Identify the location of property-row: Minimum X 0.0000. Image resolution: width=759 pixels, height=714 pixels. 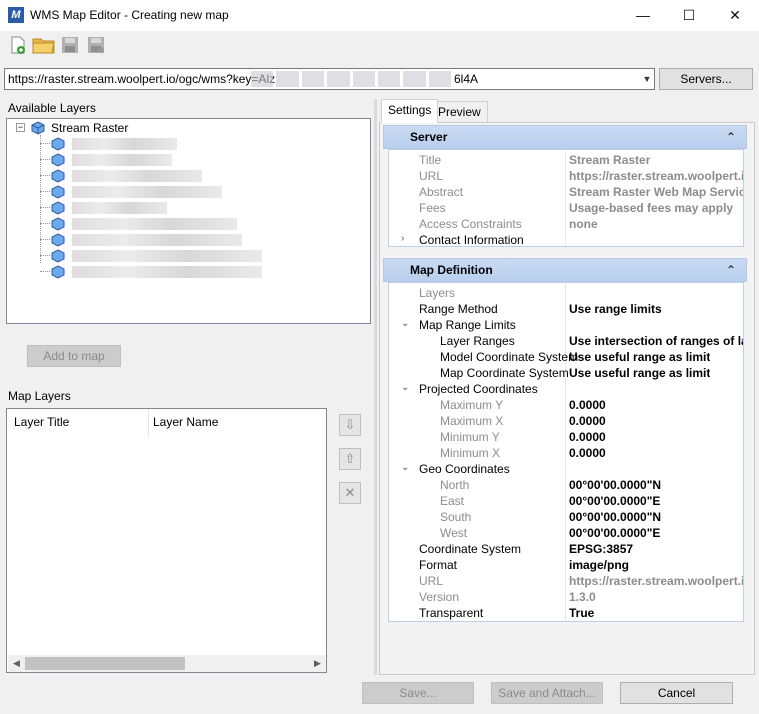
(566, 453).